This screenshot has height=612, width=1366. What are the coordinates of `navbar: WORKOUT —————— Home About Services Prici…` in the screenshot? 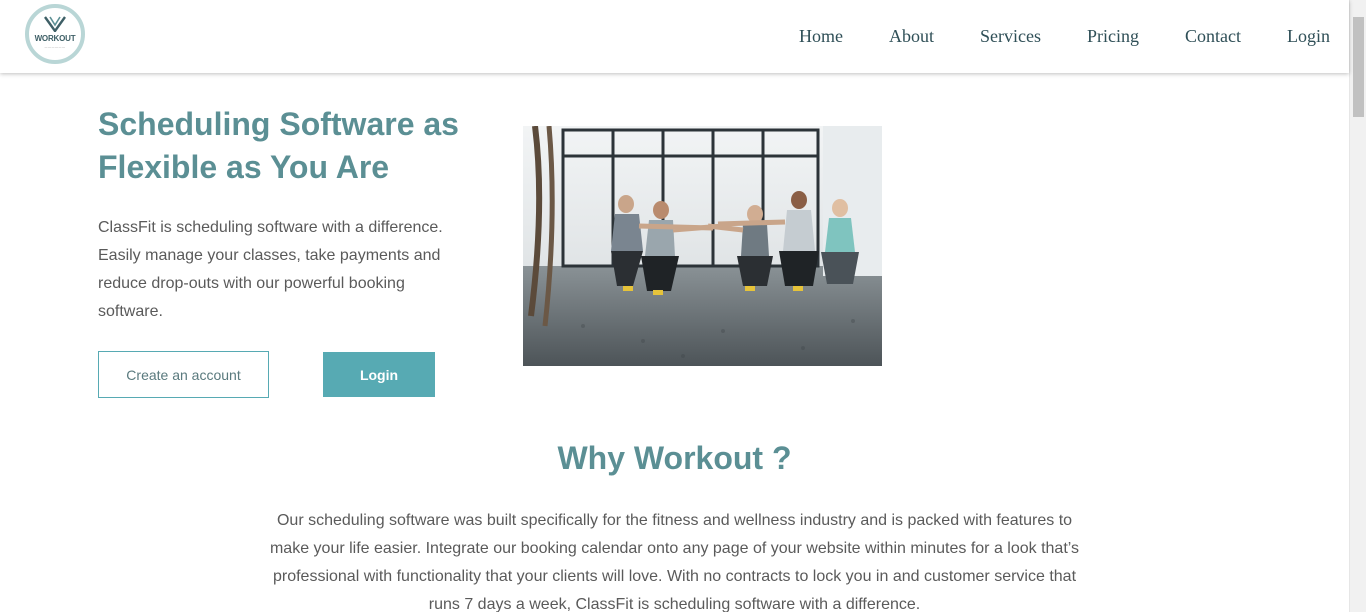 It's located at (674, 36).